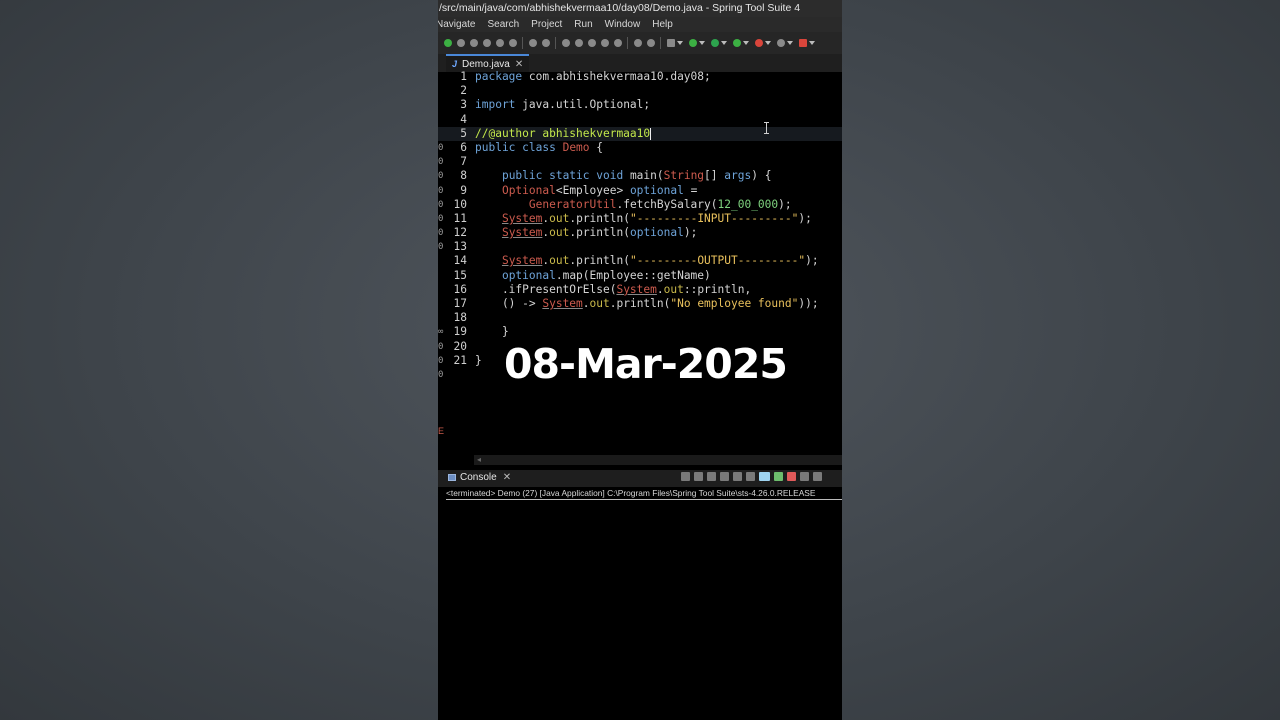 The width and height of the screenshot is (1280, 720). I want to click on menu-window: Window, so click(623, 24).